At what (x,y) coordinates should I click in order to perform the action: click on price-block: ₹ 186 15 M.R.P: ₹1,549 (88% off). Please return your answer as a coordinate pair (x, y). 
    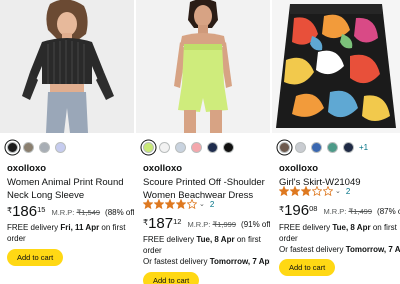
    Looking at the image, I should click on (70, 211).